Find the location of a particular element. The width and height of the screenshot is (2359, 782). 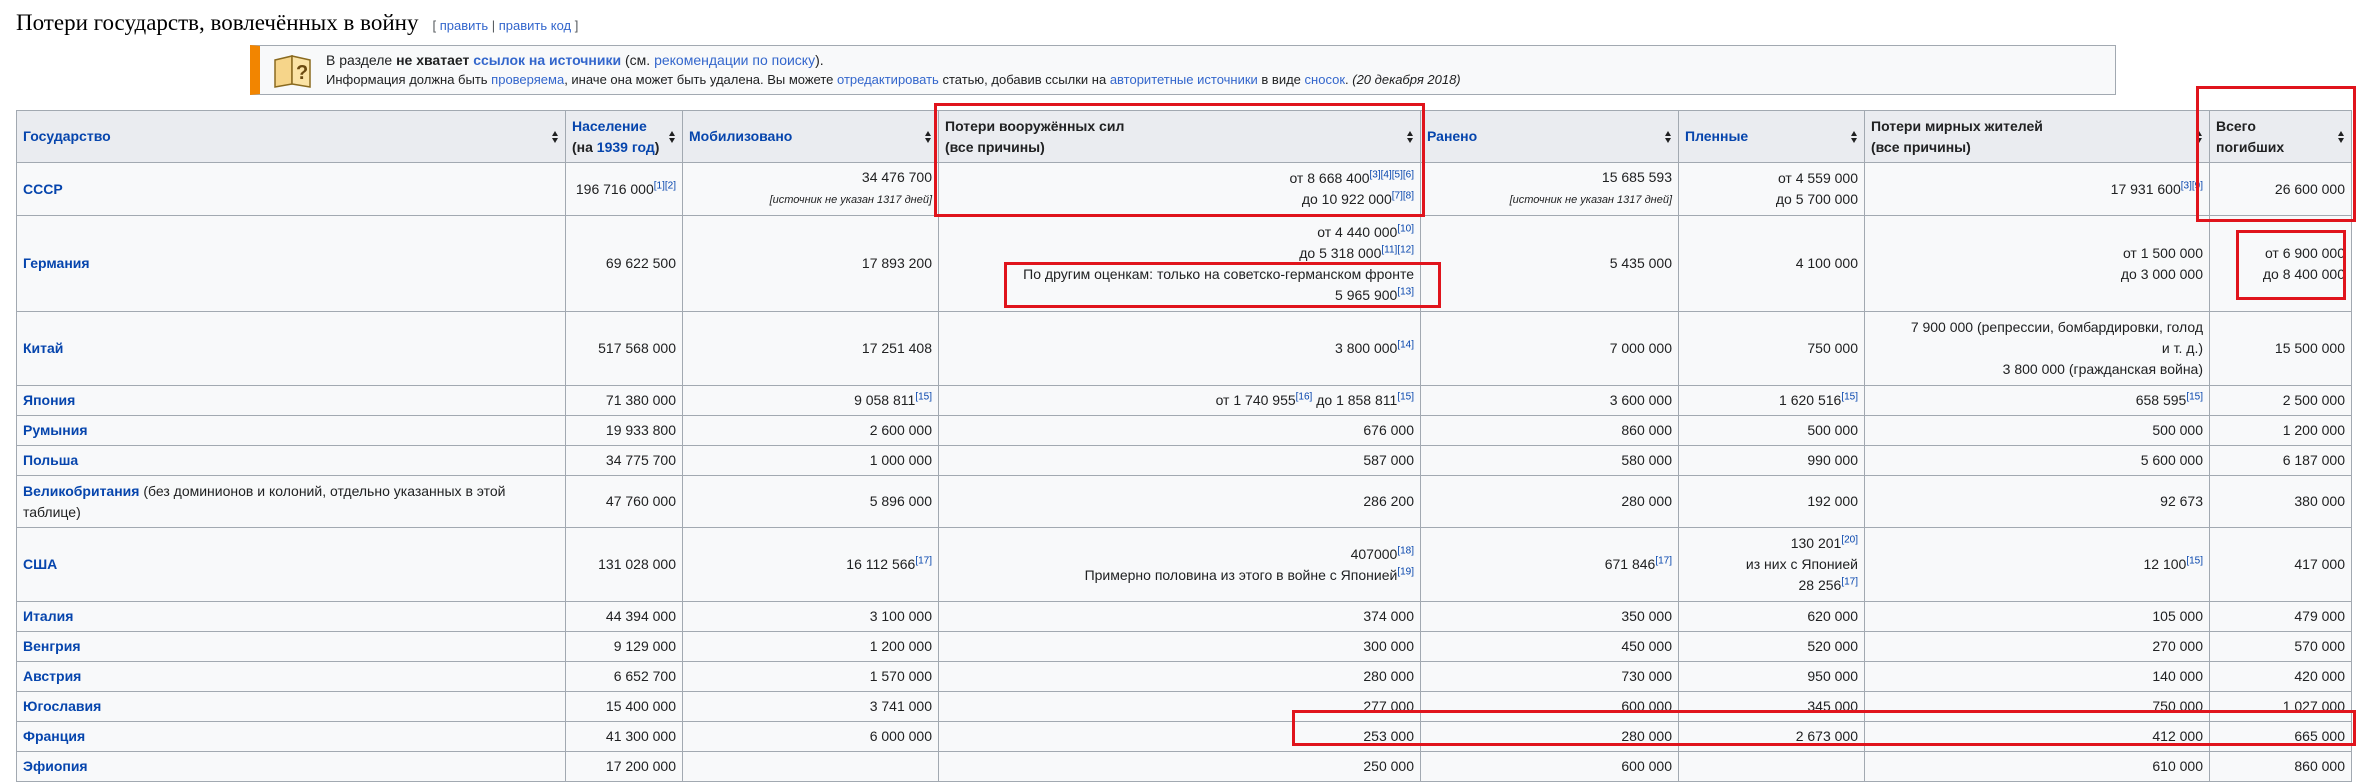

country-link: Германия is located at coordinates (56, 263).